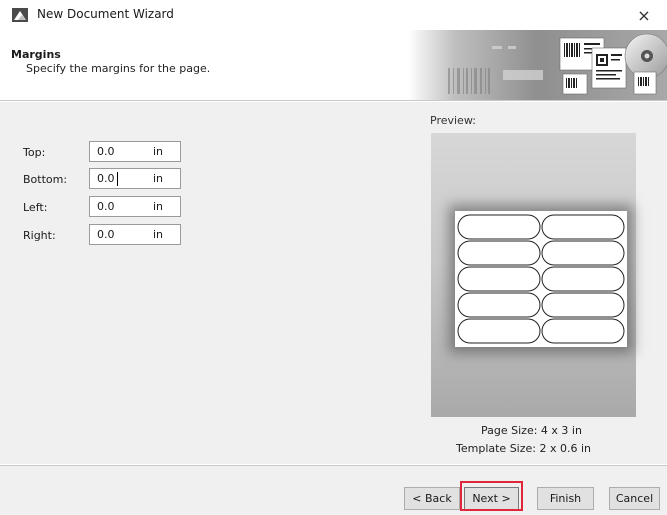 This screenshot has width=667, height=515. What do you see at coordinates (531, 430) in the screenshot?
I see `page-size-info: Page Size: 4 x 3 in` at bounding box center [531, 430].